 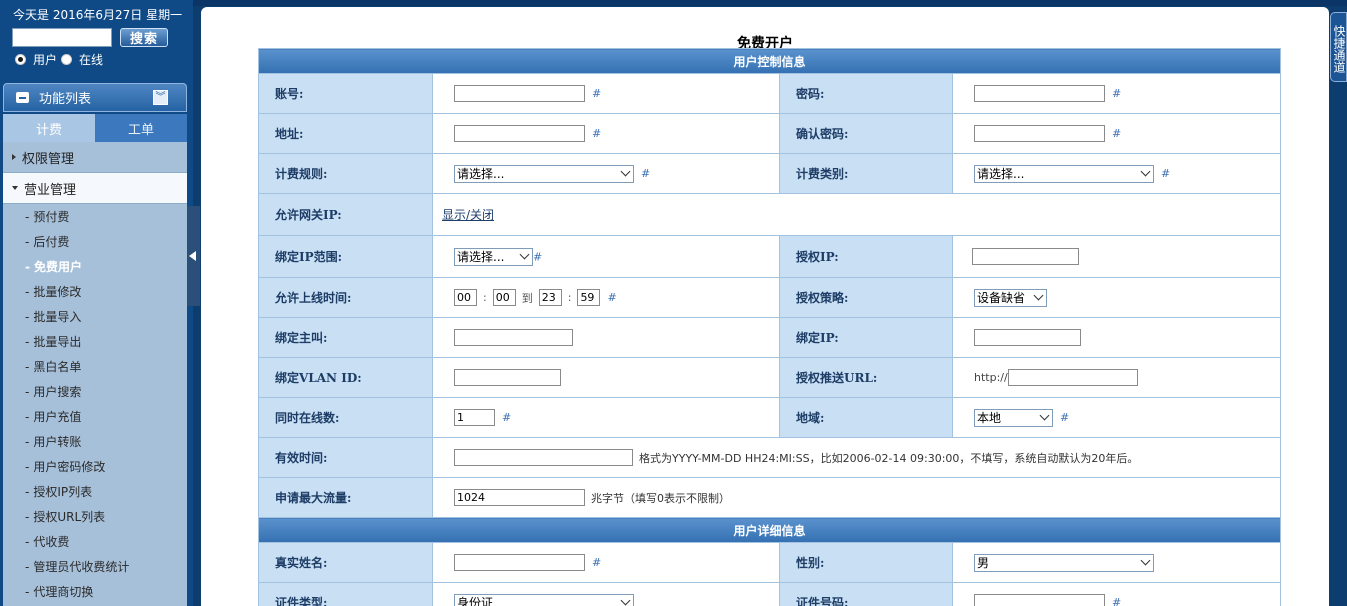 I want to click on bind-caller-input, so click(x=513, y=337).